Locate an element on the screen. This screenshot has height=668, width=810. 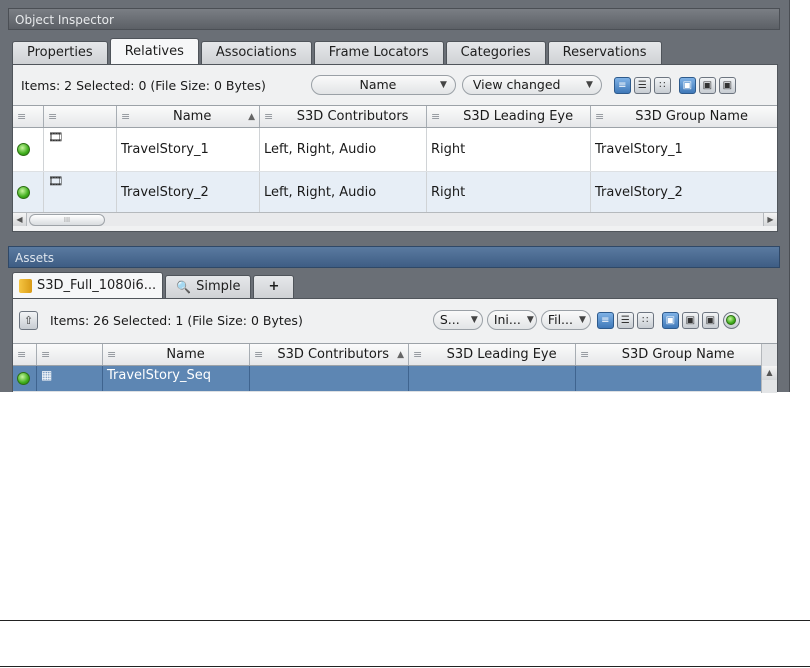
sort-dropdown: Name ▼ is located at coordinates (383, 85).